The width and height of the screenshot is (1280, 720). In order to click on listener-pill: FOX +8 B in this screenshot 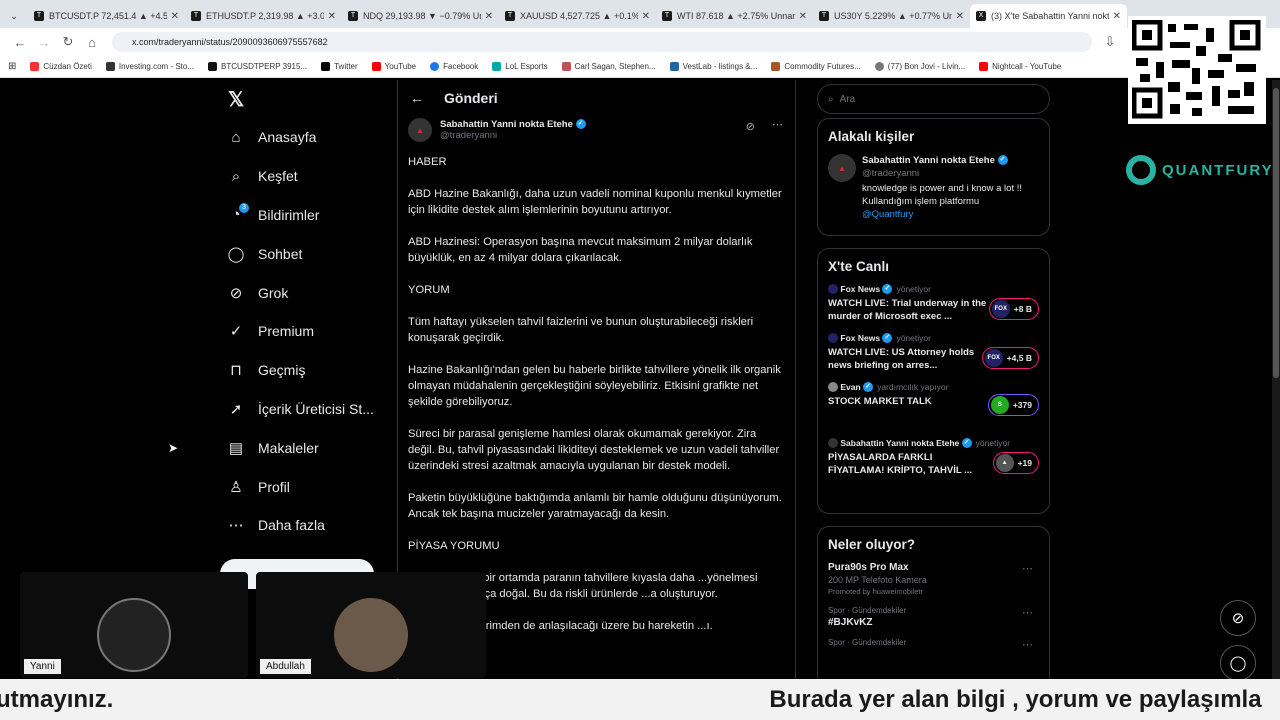, I will do `click(1013, 309)`.